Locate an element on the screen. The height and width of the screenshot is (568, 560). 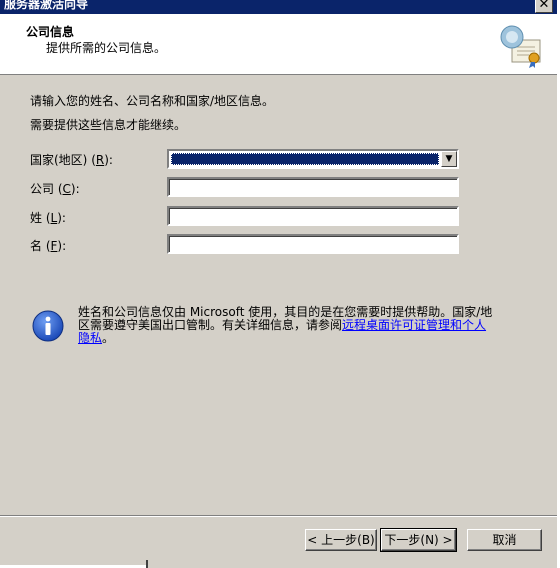
firstname-field is located at coordinates (313, 244).